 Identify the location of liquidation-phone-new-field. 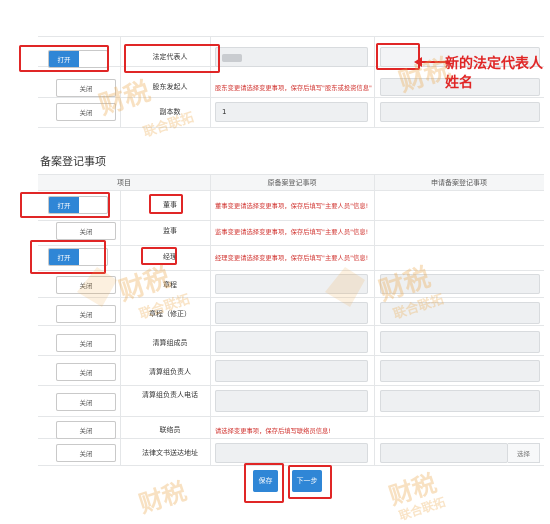
(460, 401).